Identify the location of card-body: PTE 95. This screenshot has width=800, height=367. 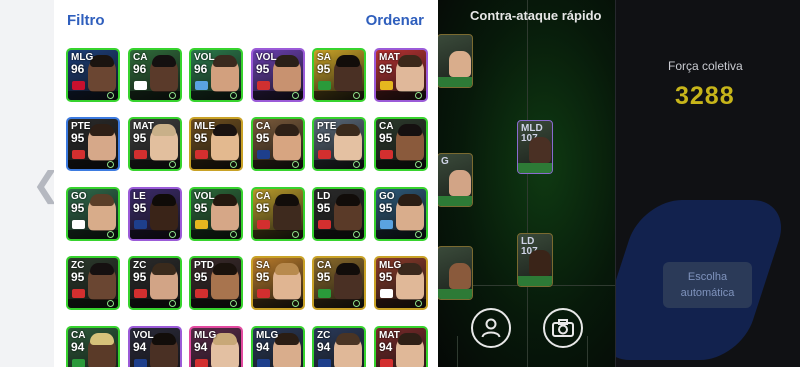
(339, 144).